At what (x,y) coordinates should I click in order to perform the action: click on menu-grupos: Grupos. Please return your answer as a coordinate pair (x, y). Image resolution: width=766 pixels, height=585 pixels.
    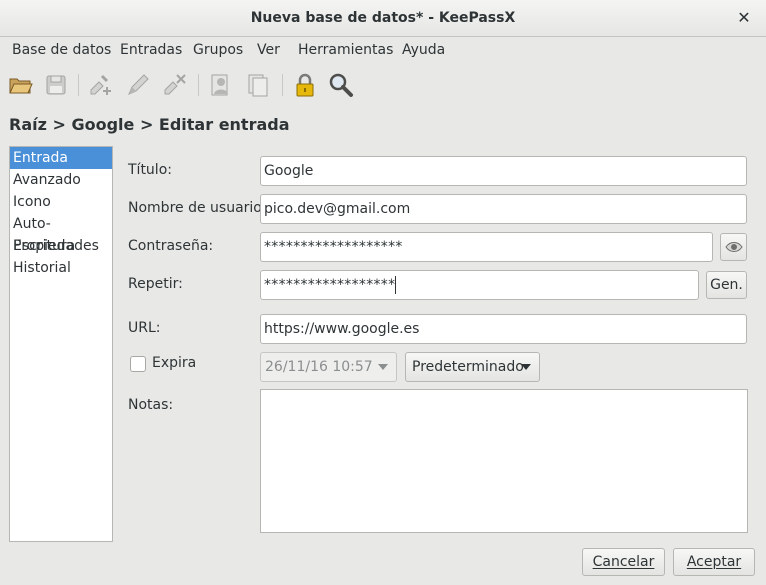
    Looking at the image, I should click on (218, 50).